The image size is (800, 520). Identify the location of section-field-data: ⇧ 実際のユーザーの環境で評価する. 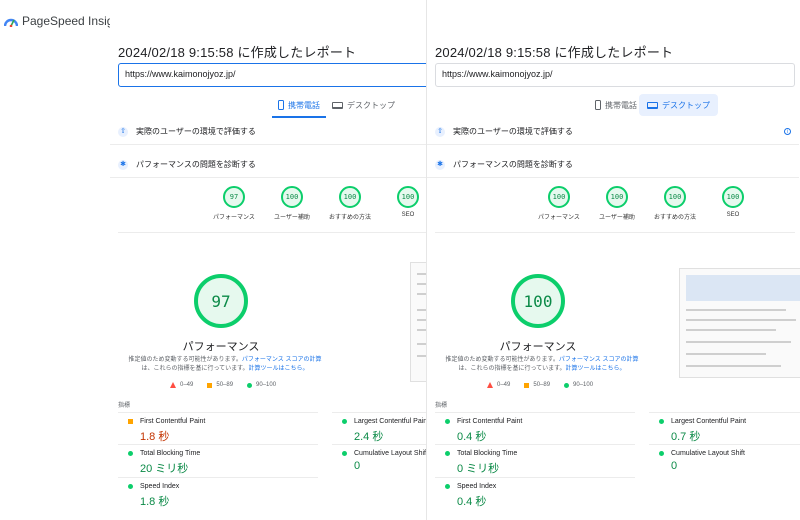
(271, 132).